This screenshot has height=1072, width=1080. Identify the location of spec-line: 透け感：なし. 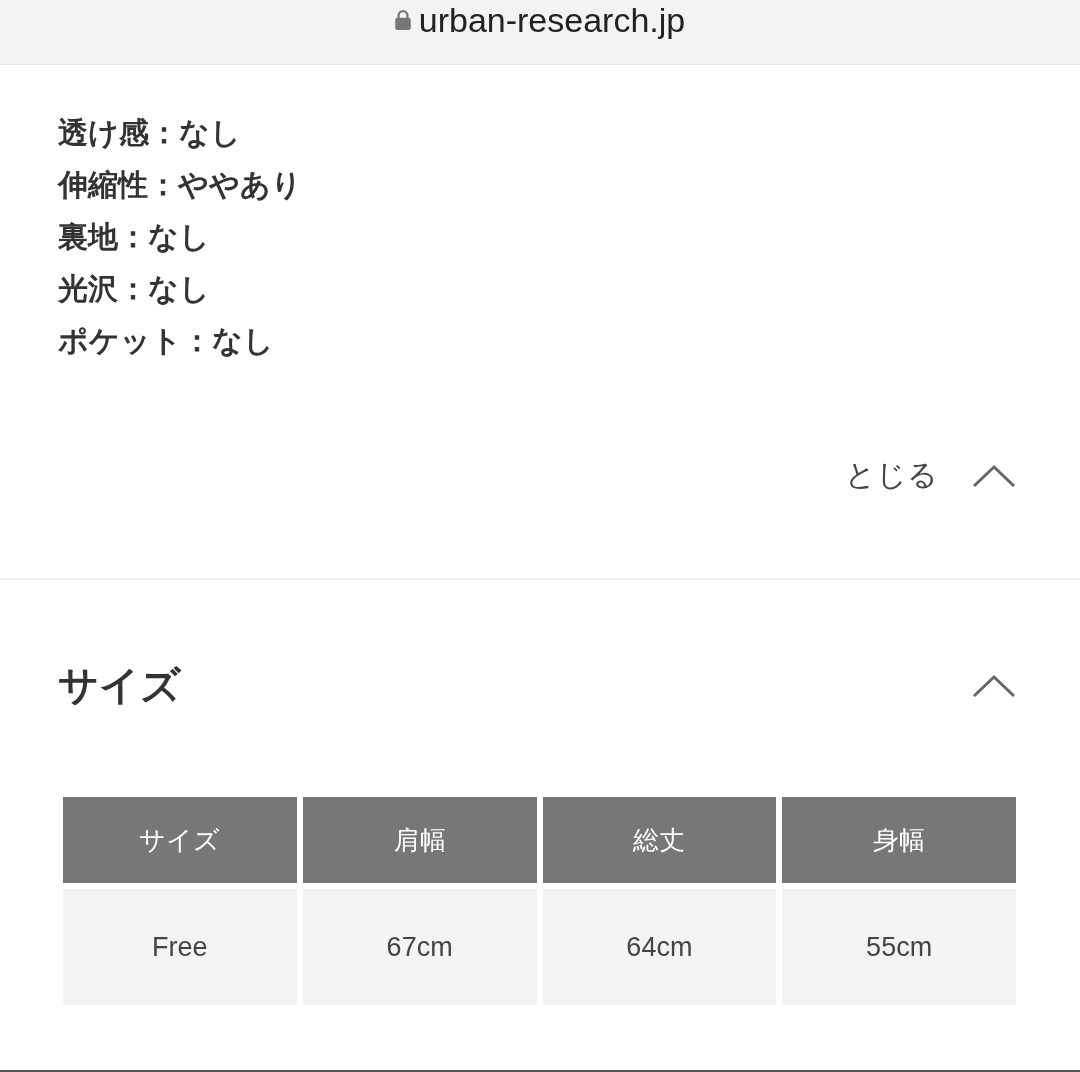
(149, 133).